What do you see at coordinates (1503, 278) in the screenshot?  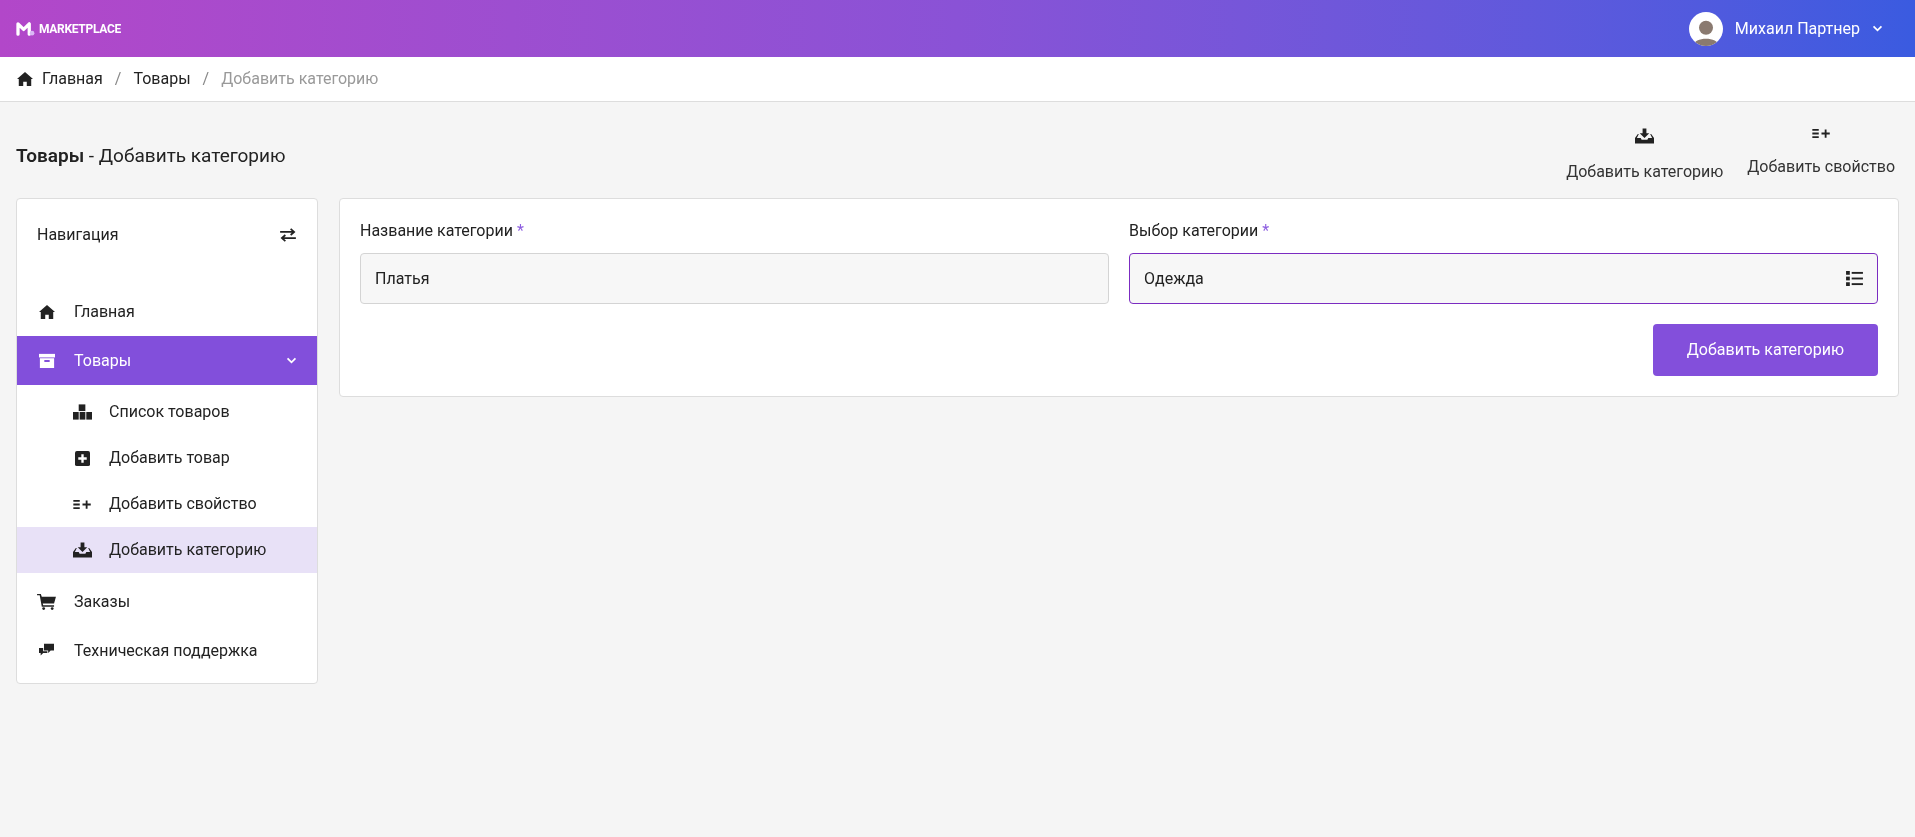 I see `category-select: Одежда` at bounding box center [1503, 278].